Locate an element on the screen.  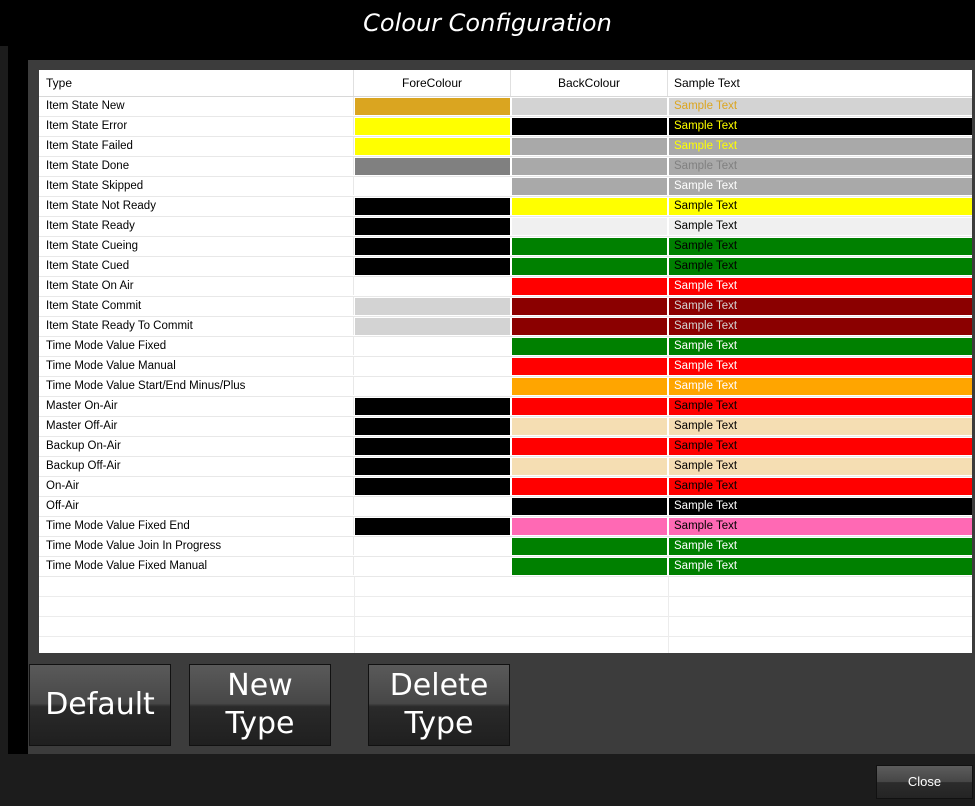
column-header-backcolour: BackColour is located at coordinates (589, 83).